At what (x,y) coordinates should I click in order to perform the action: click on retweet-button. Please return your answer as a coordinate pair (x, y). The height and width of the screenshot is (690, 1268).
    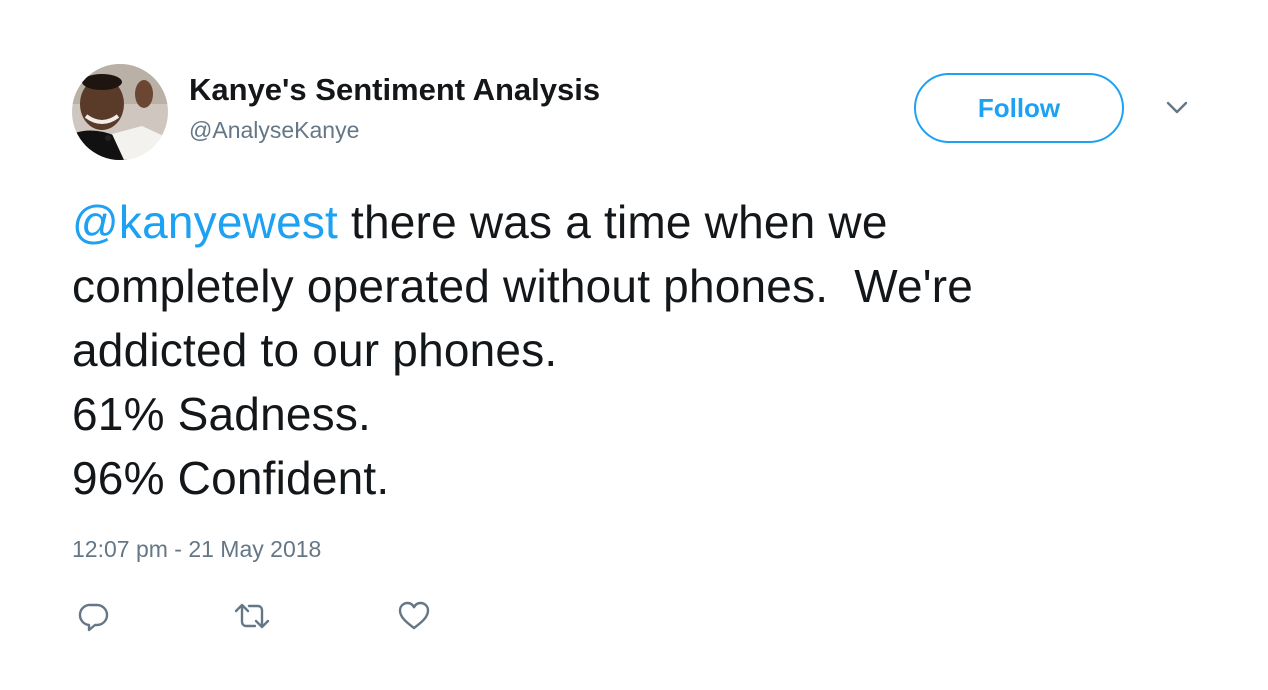
    Looking at the image, I should click on (252, 616).